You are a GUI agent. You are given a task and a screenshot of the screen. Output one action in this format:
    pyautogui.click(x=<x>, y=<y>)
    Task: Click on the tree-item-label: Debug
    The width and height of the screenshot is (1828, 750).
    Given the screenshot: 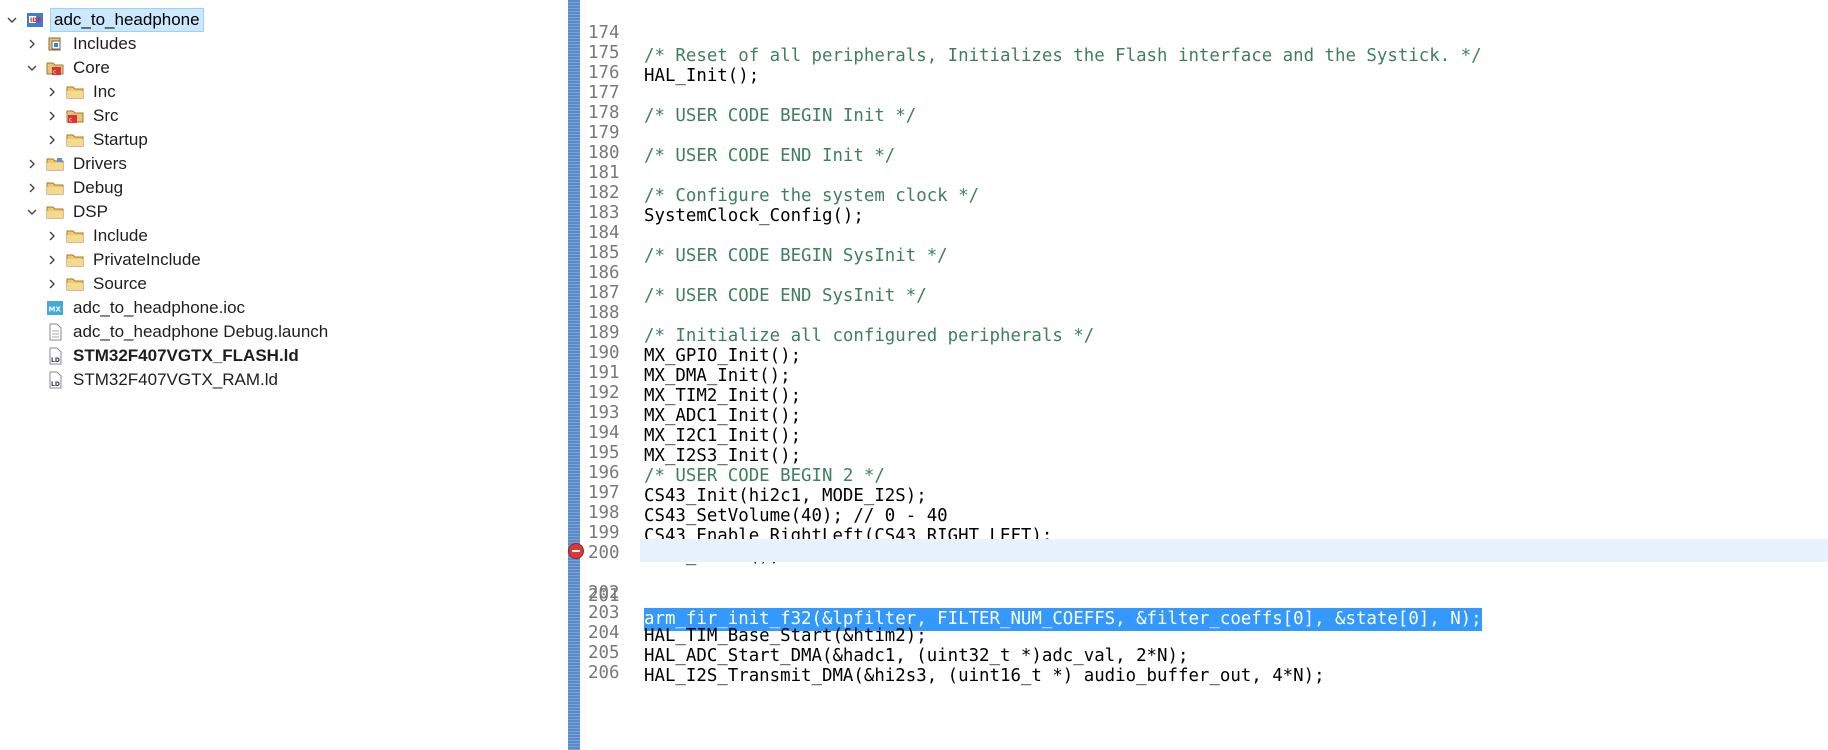 What is the action you would take?
    pyautogui.click(x=98, y=187)
    